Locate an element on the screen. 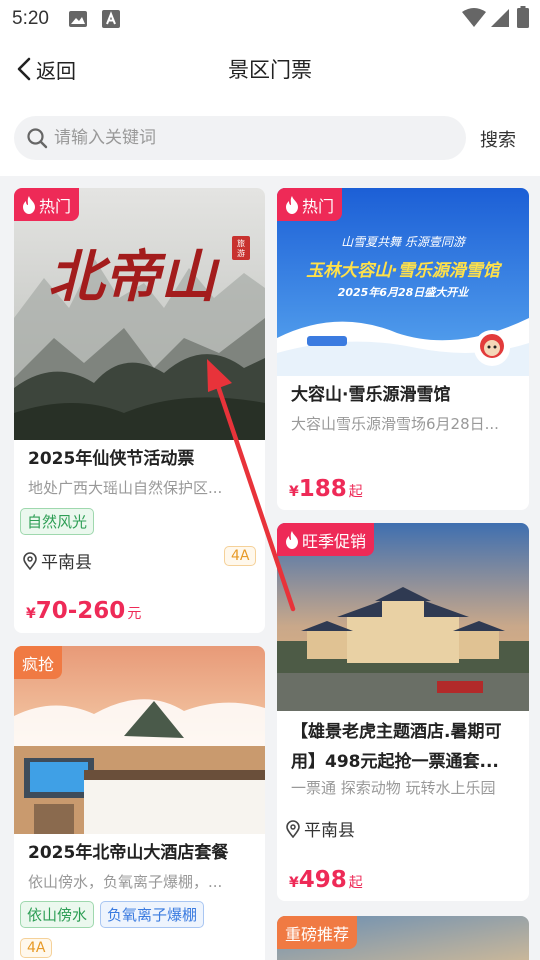 The image size is (540, 960). status-bar: 5:20 is located at coordinates (270, 19).